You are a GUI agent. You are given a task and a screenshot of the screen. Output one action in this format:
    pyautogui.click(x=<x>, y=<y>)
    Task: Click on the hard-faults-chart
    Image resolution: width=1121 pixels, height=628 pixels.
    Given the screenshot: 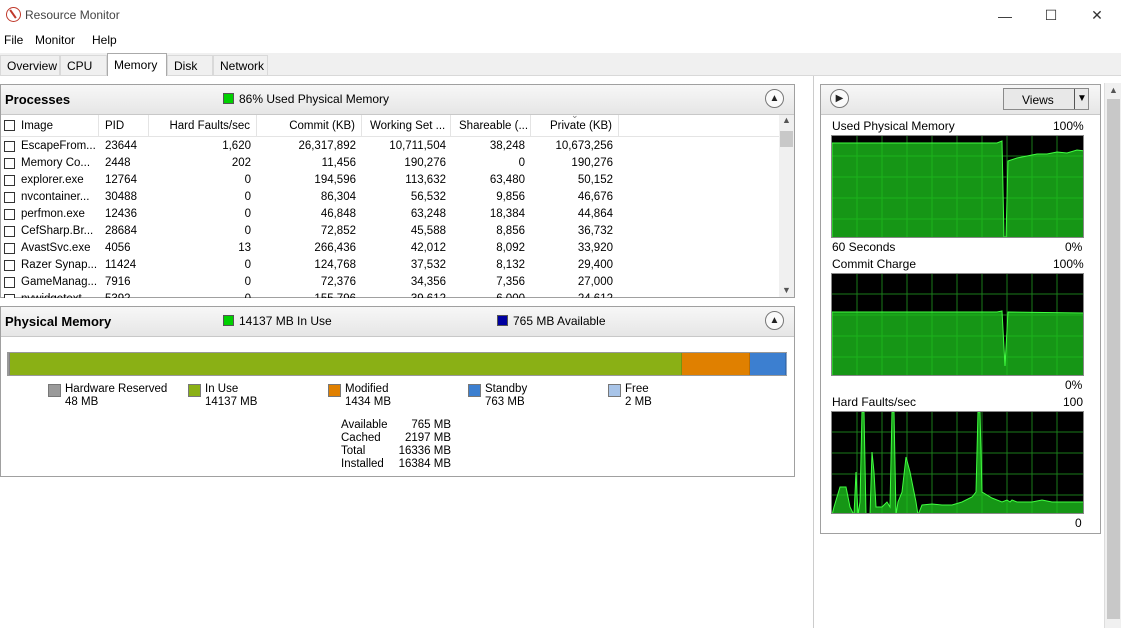 What is the action you would take?
    pyautogui.click(x=957, y=462)
    